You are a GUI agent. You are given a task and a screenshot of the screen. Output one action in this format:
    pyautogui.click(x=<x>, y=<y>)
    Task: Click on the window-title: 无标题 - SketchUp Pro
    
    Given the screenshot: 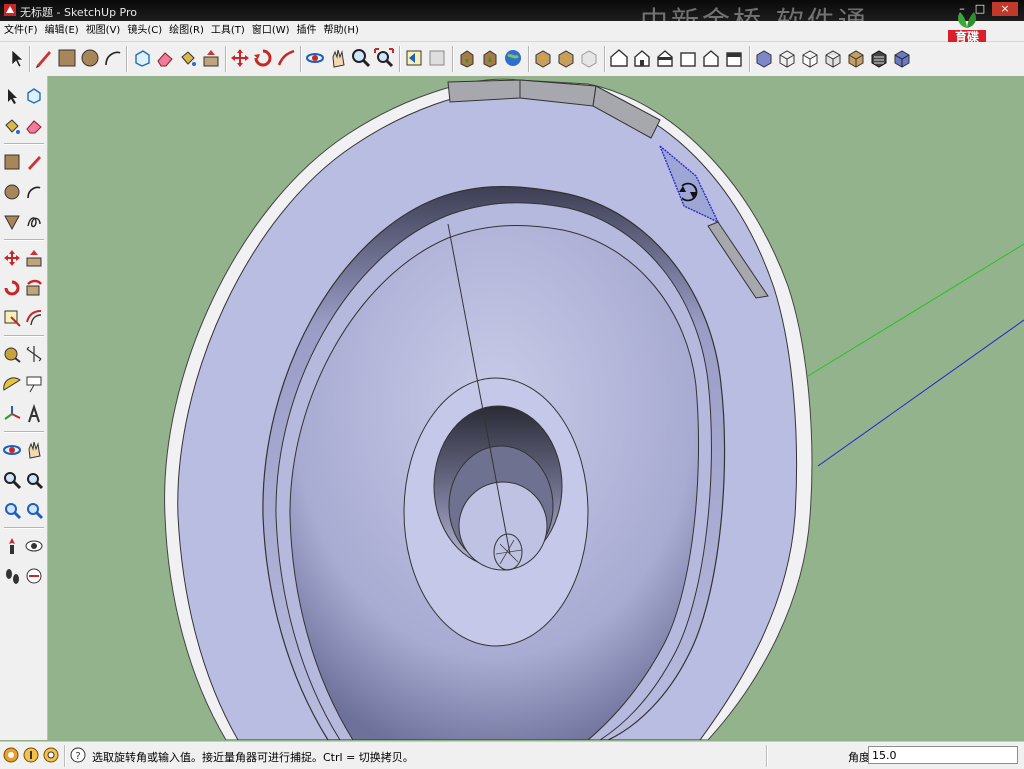 What is the action you would take?
    pyautogui.click(x=79, y=12)
    